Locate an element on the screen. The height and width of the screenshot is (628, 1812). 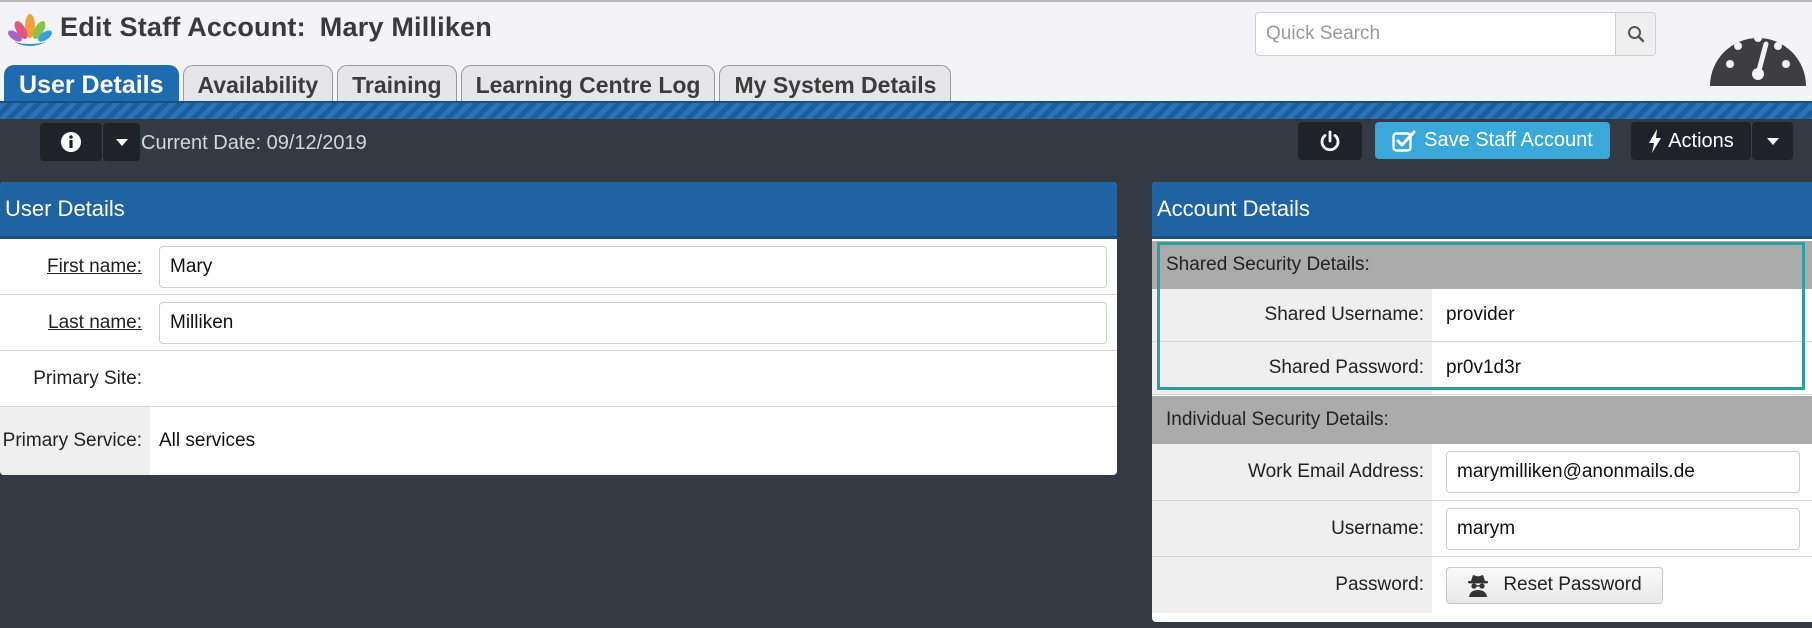
power-button is located at coordinates (1330, 141).